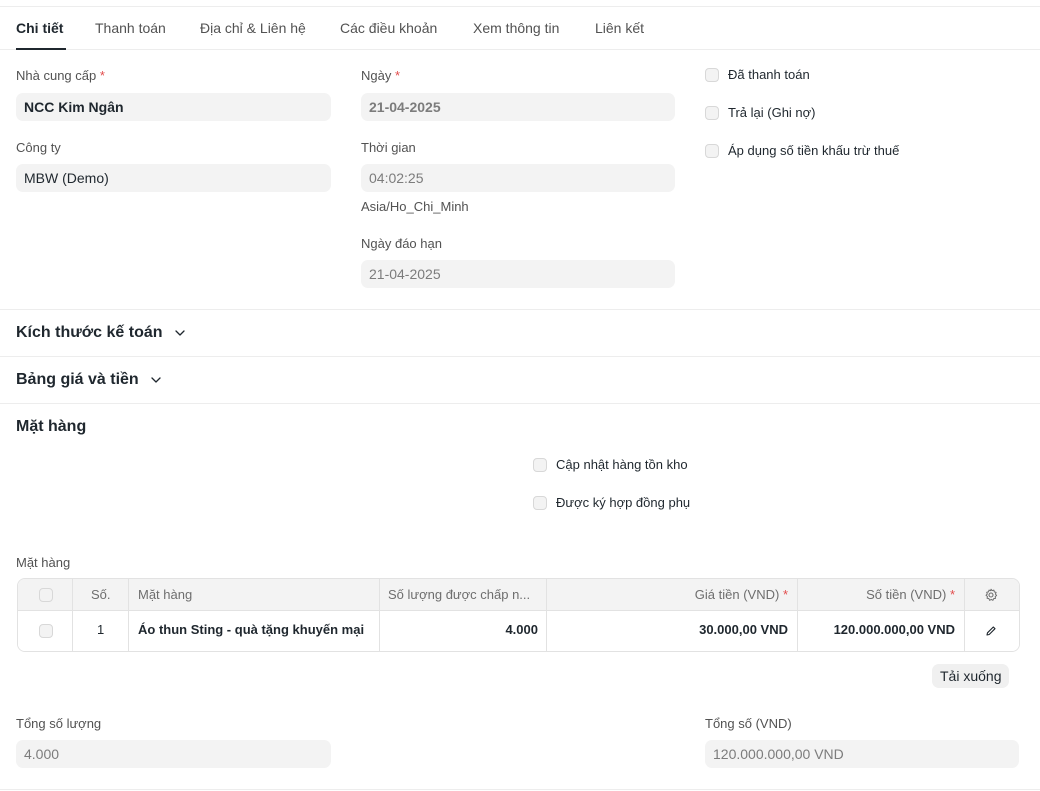 Image resolution: width=1040 pixels, height=791 pixels. Describe the element at coordinates (712, 74) in the screenshot. I see `is-paid-checkbox` at that location.